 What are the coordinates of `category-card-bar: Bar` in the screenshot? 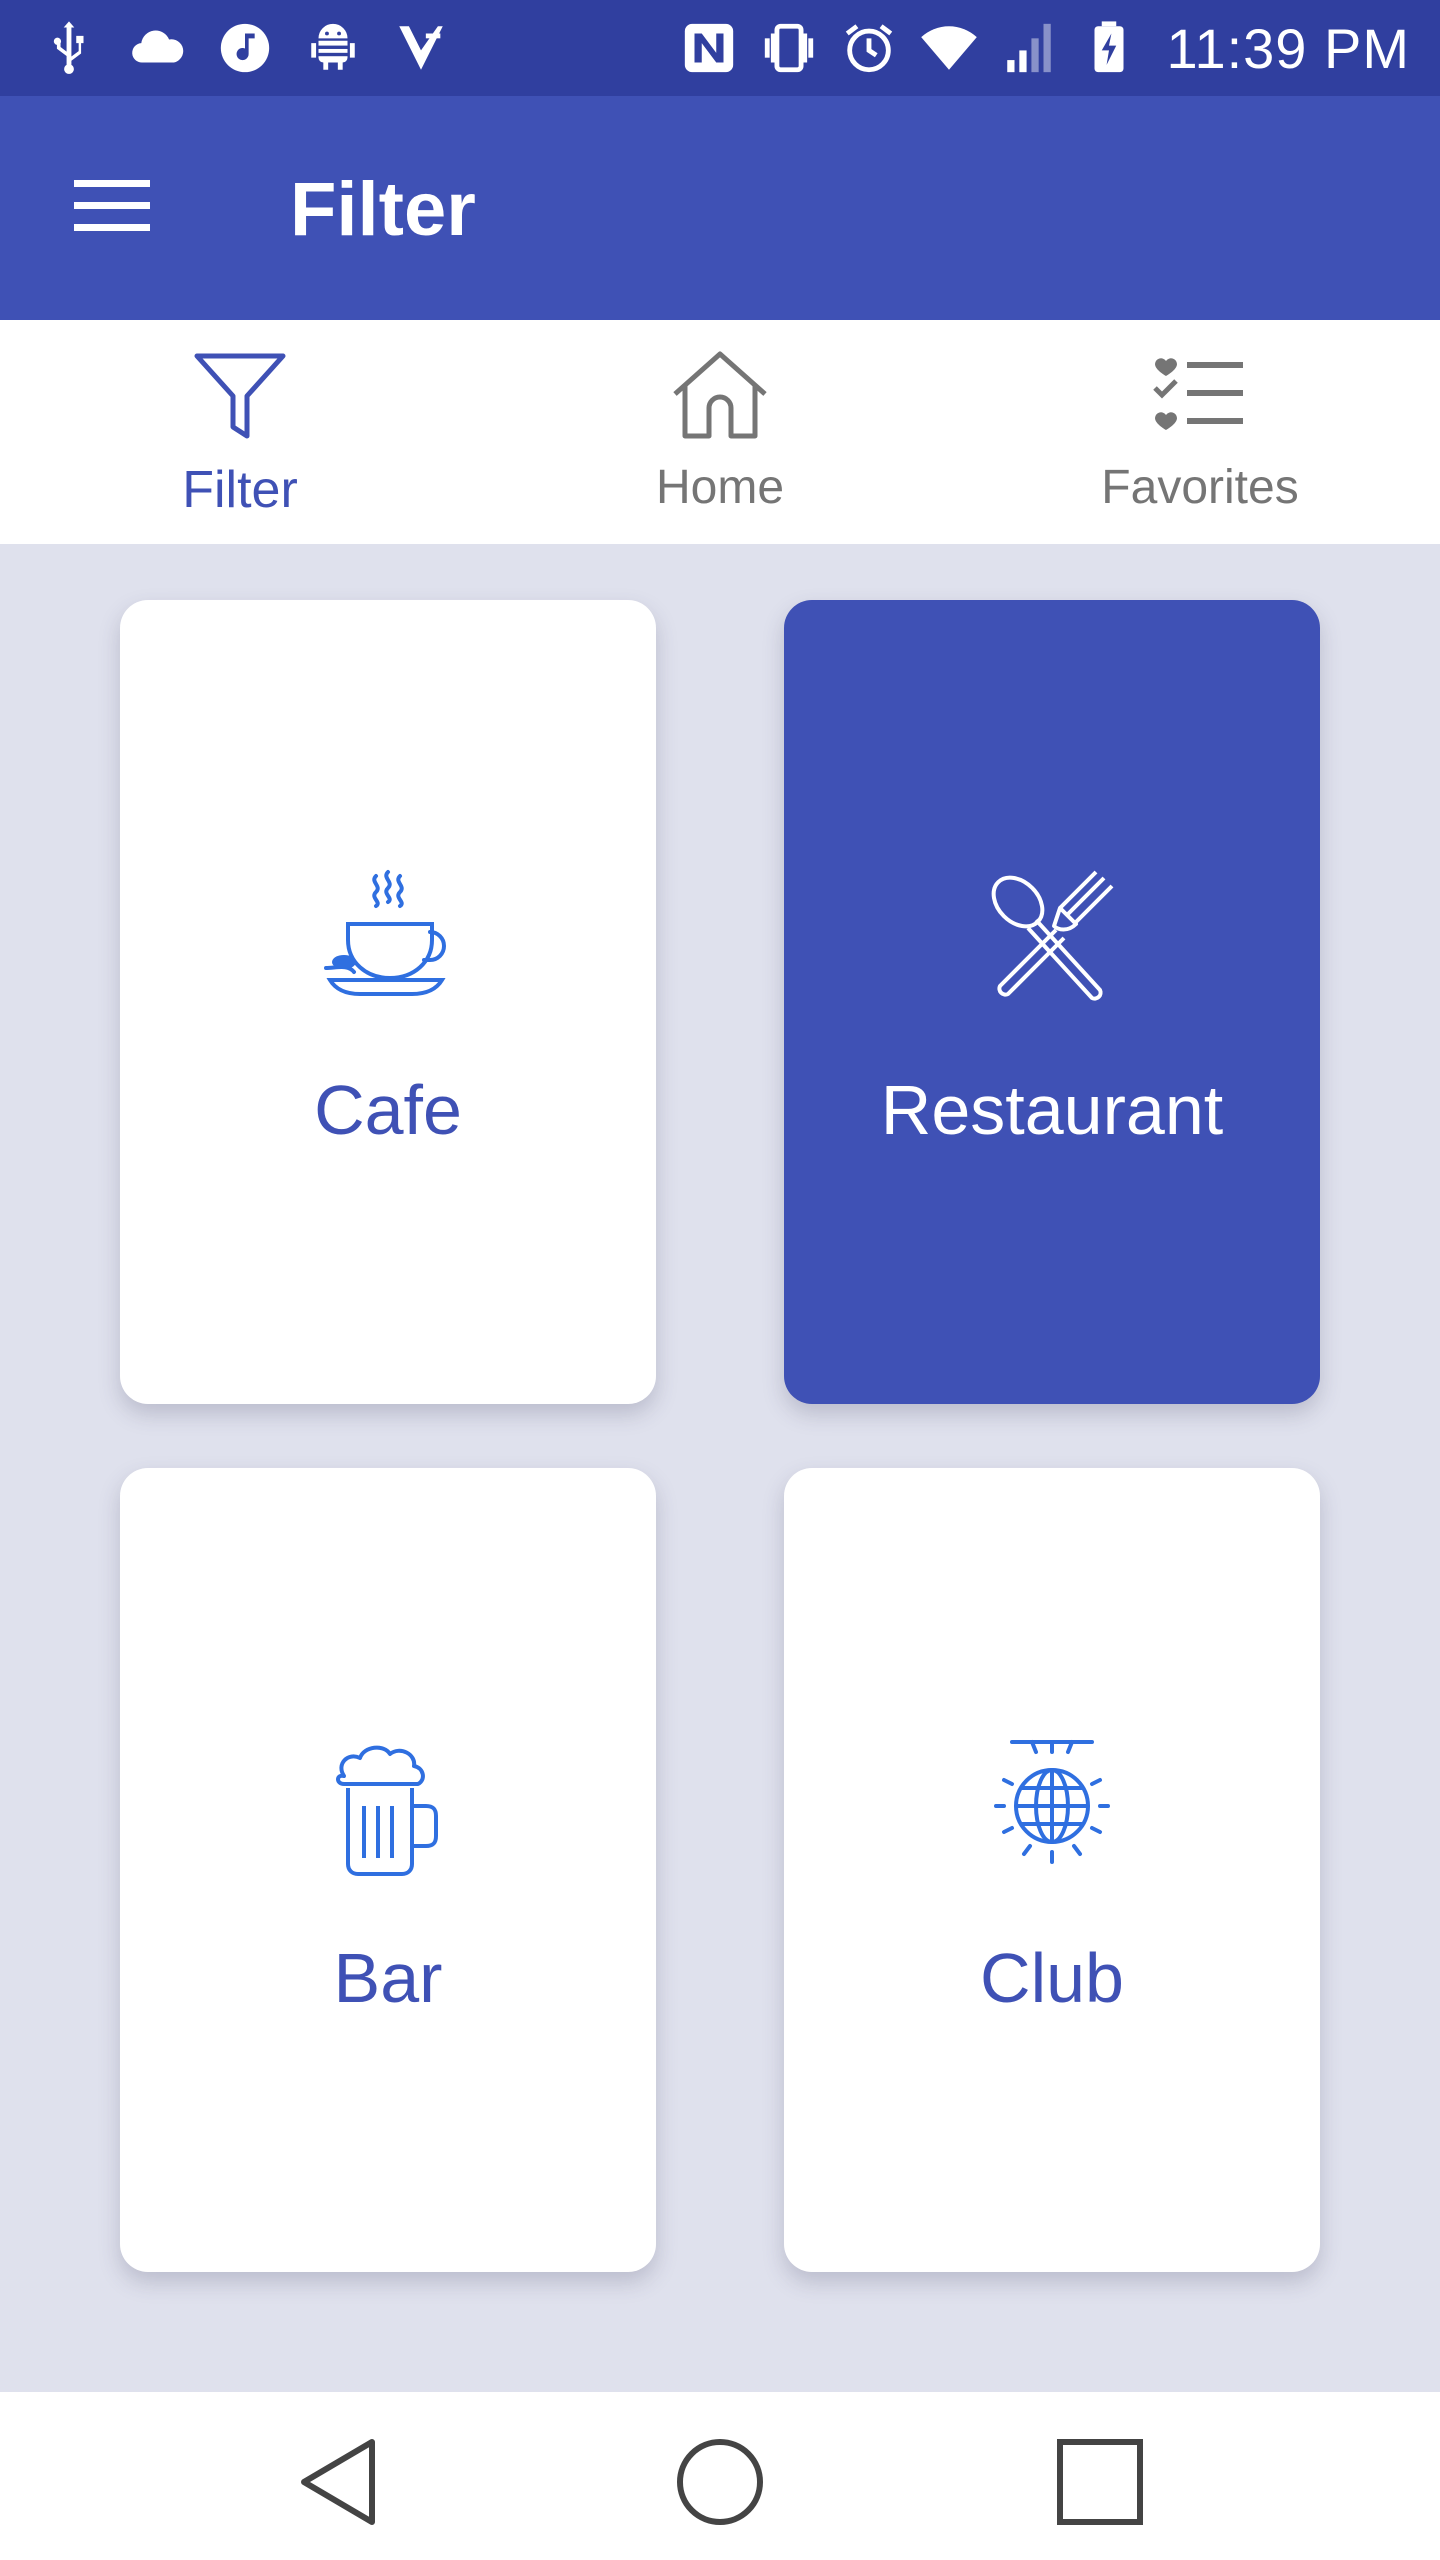 It's located at (388, 1870).